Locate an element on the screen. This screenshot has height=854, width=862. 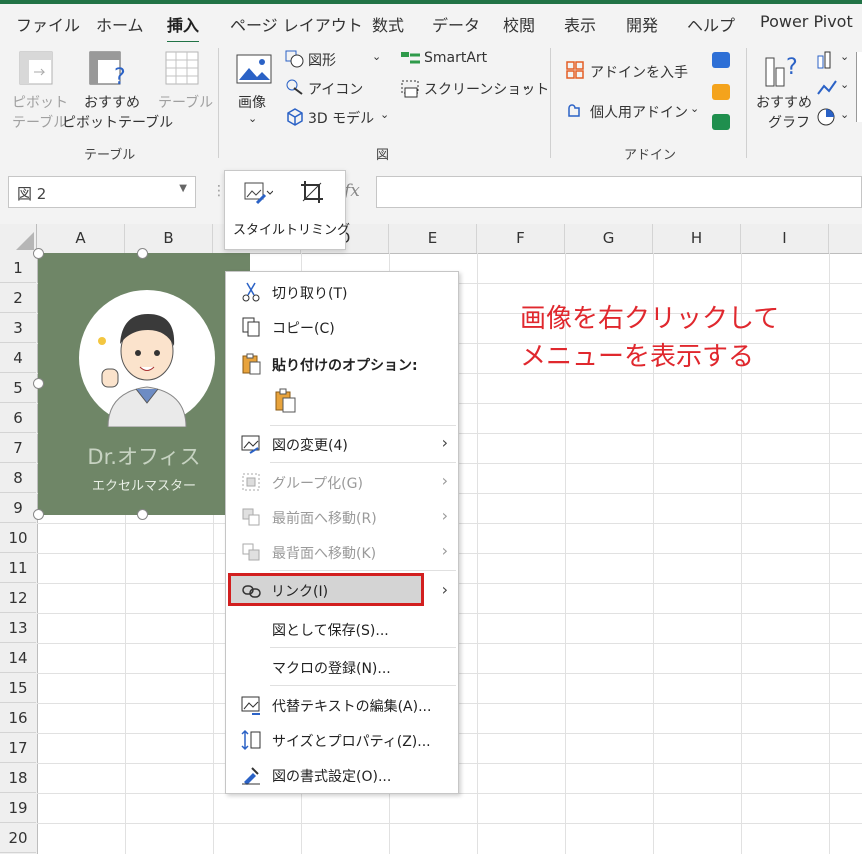
group-label-addins: アドイン is located at coordinates (650, 155).